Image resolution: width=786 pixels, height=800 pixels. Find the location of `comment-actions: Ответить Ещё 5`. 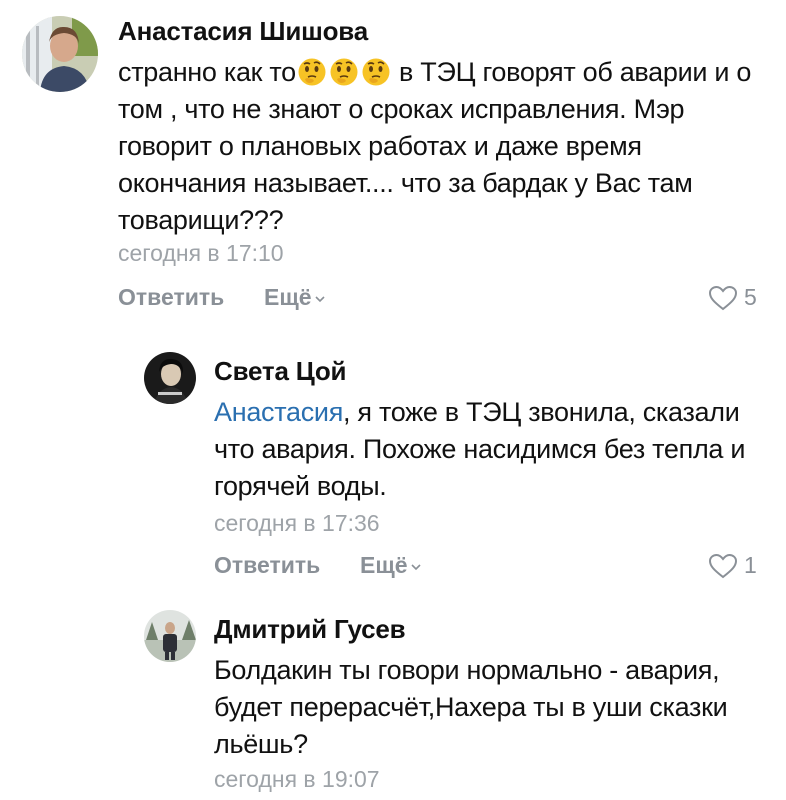

comment-actions: Ответить Ещё 5 is located at coordinates (443, 299).